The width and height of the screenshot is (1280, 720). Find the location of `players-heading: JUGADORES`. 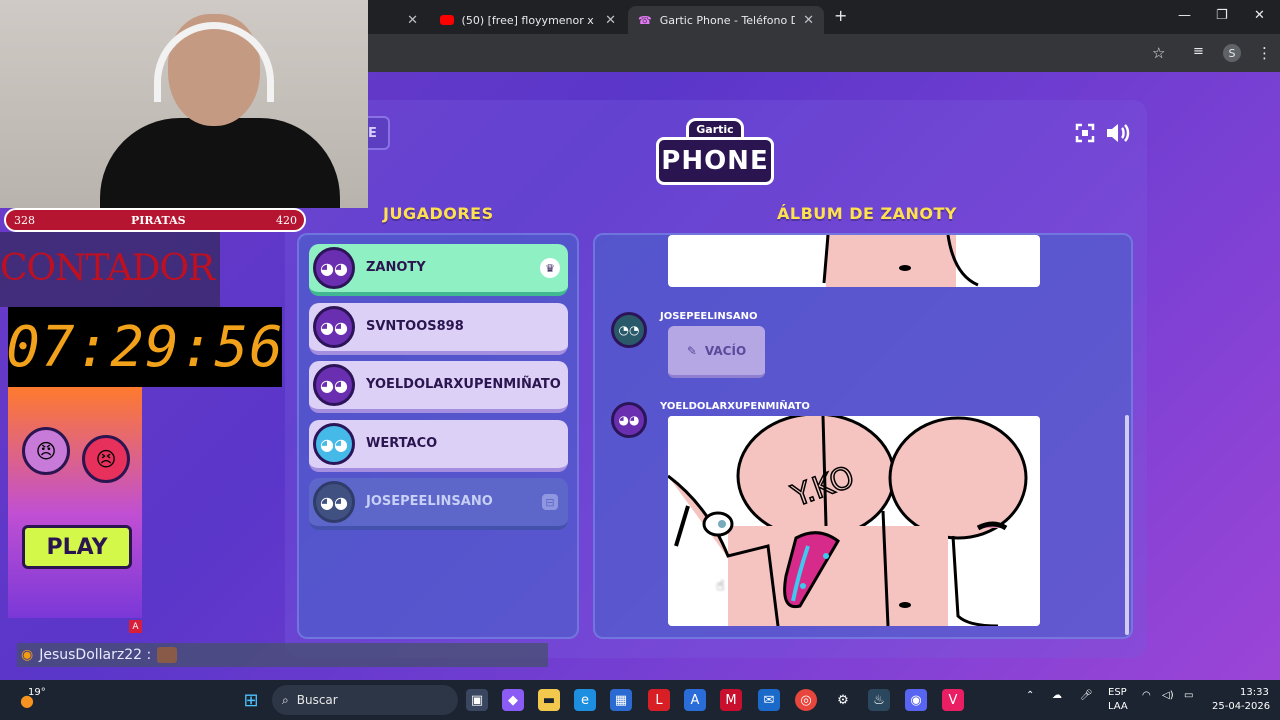

players-heading: JUGADORES is located at coordinates (438, 213).